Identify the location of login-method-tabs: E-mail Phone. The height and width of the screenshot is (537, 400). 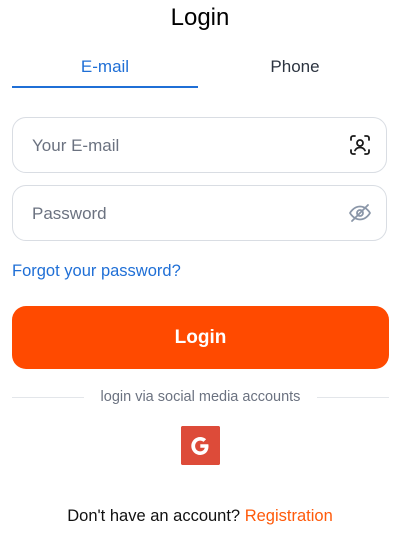
(200, 70).